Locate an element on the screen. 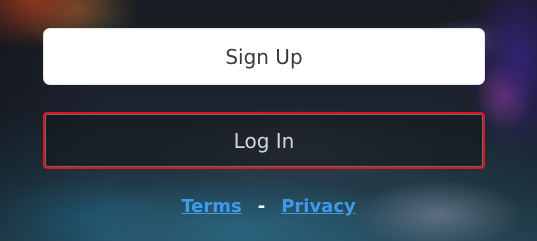 This screenshot has width=537, height=241. footer-links: Terms - Privacy is located at coordinates (268, 206).